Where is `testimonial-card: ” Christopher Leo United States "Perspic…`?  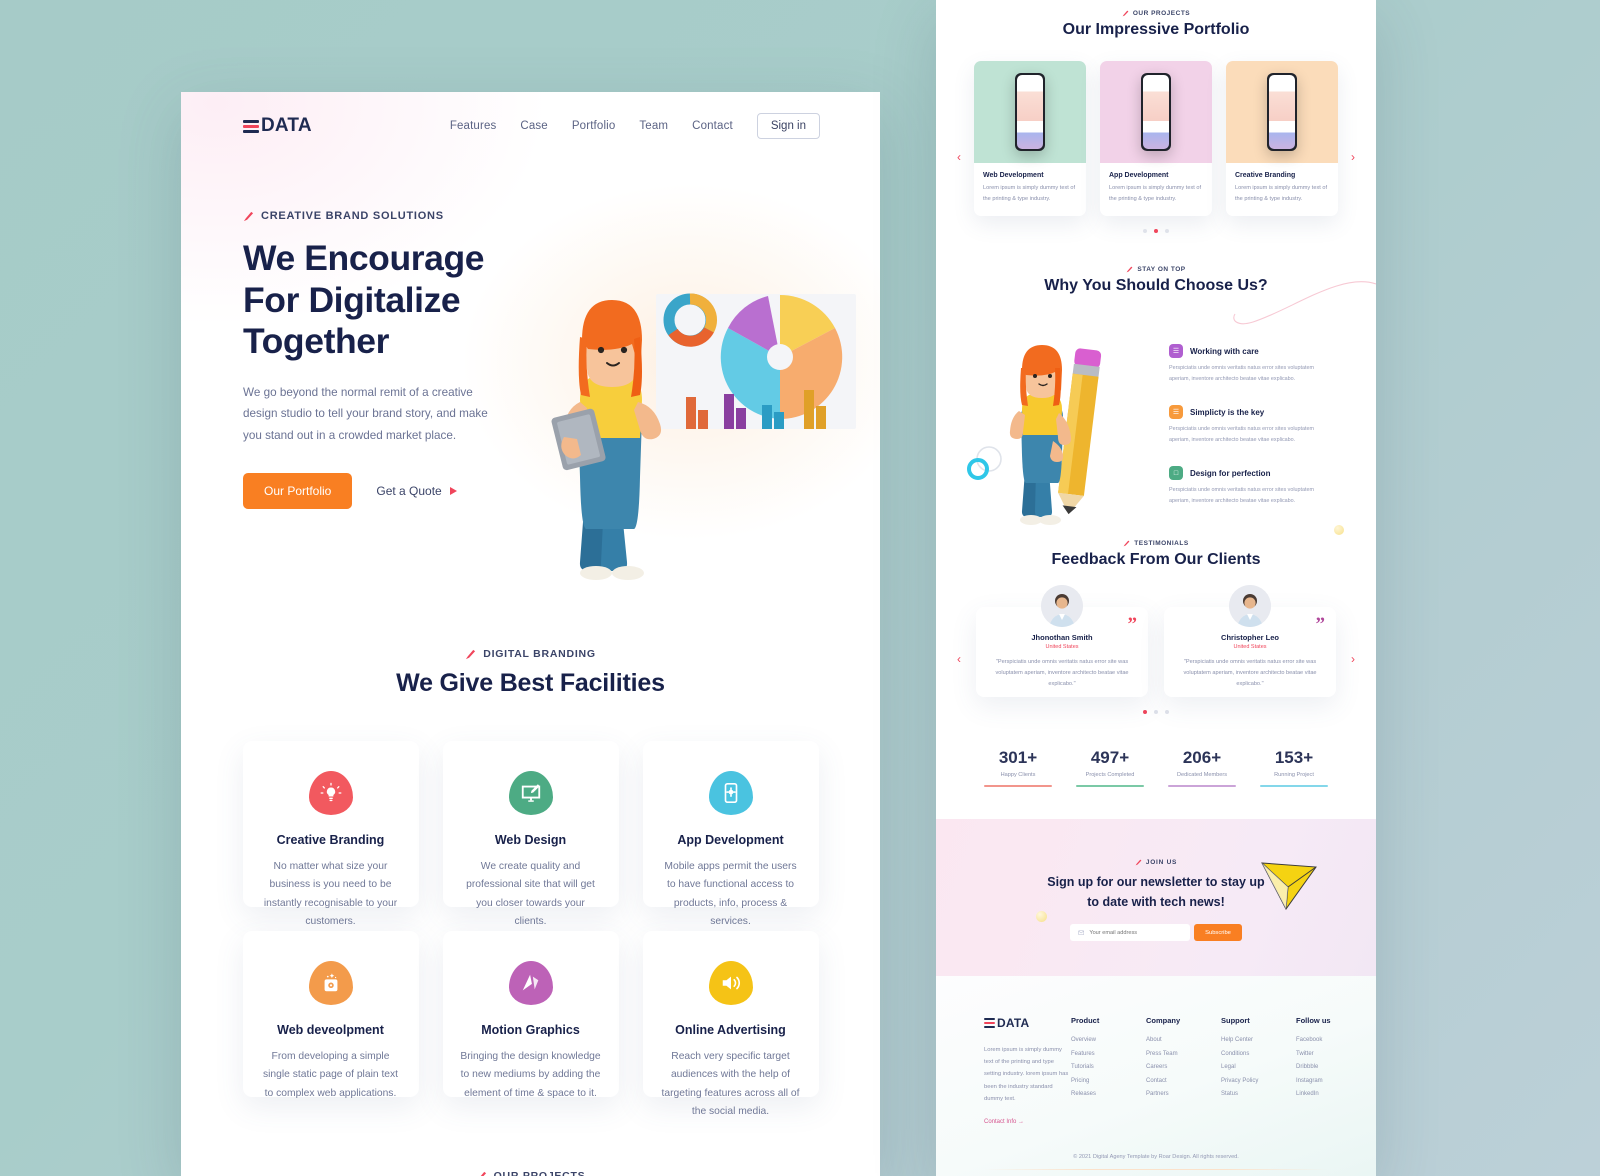 testimonial-card: ” Christopher Leo United States "Perspic… is located at coordinates (1250, 641).